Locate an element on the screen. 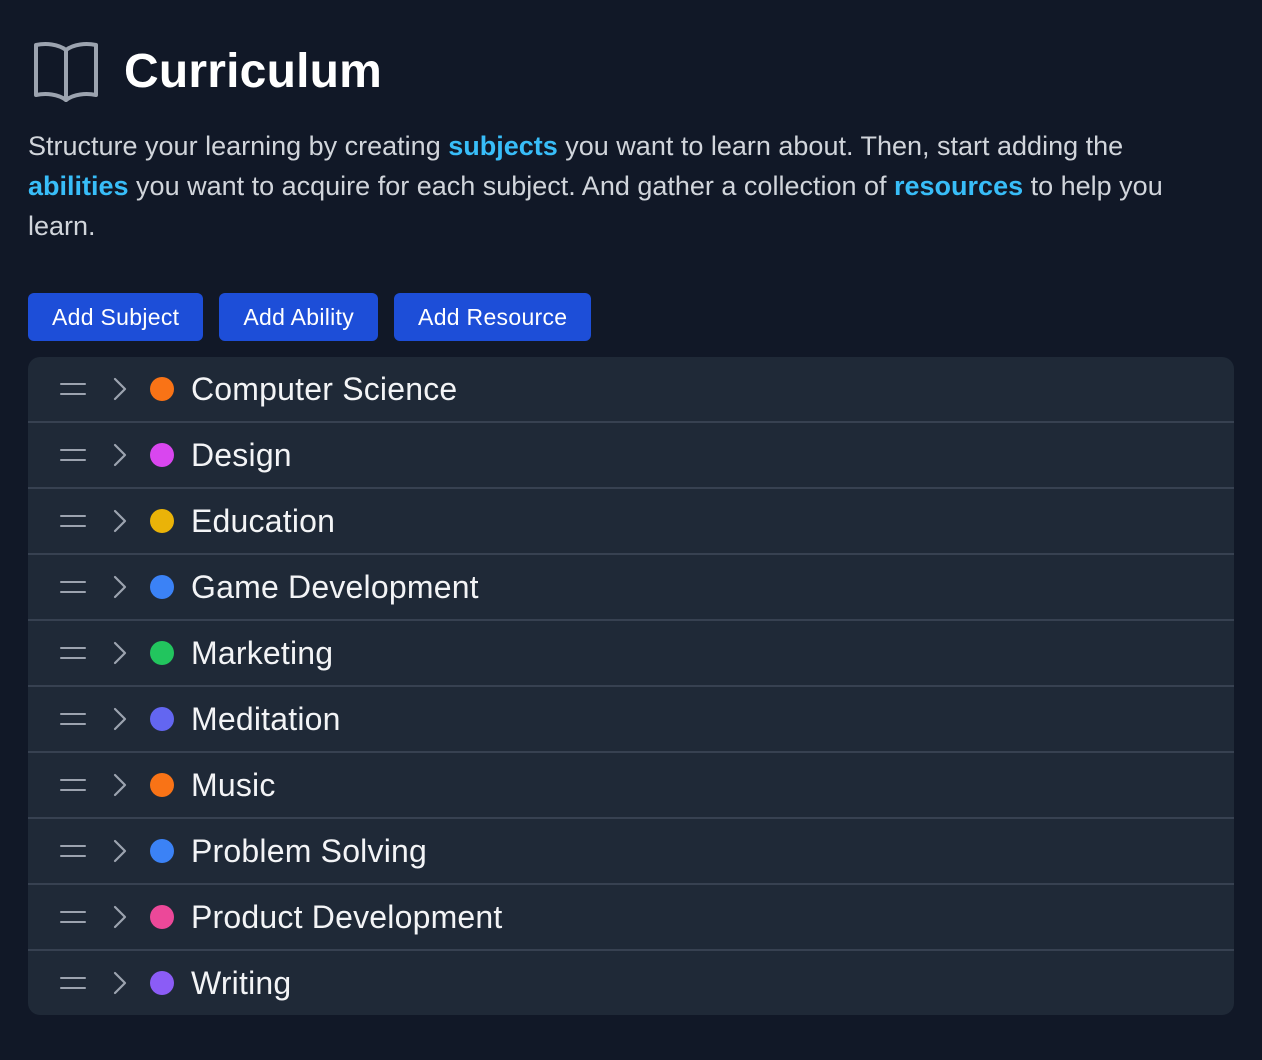  add-subject-button: Add Subject is located at coordinates (116, 317).